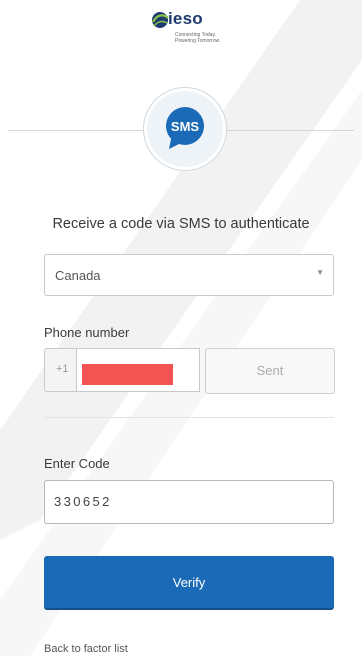 The height and width of the screenshot is (656, 362). Describe the element at coordinates (270, 371) in the screenshot. I see `send-code-button: Sent` at that location.